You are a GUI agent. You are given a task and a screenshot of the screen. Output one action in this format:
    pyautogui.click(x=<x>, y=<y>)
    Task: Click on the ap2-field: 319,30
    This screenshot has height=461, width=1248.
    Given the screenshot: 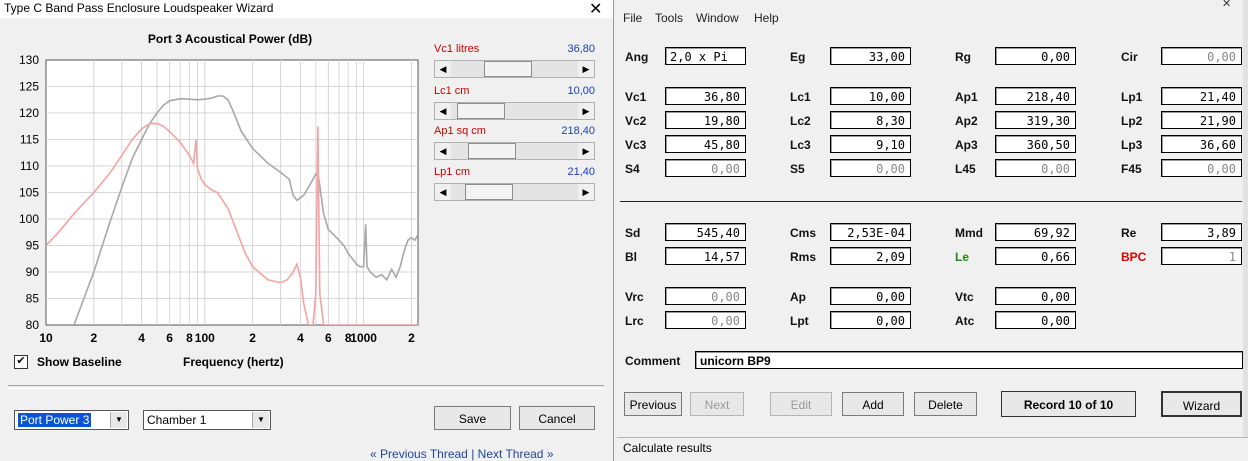 What is the action you would take?
    pyautogui.click(x=1035, y=120)
    